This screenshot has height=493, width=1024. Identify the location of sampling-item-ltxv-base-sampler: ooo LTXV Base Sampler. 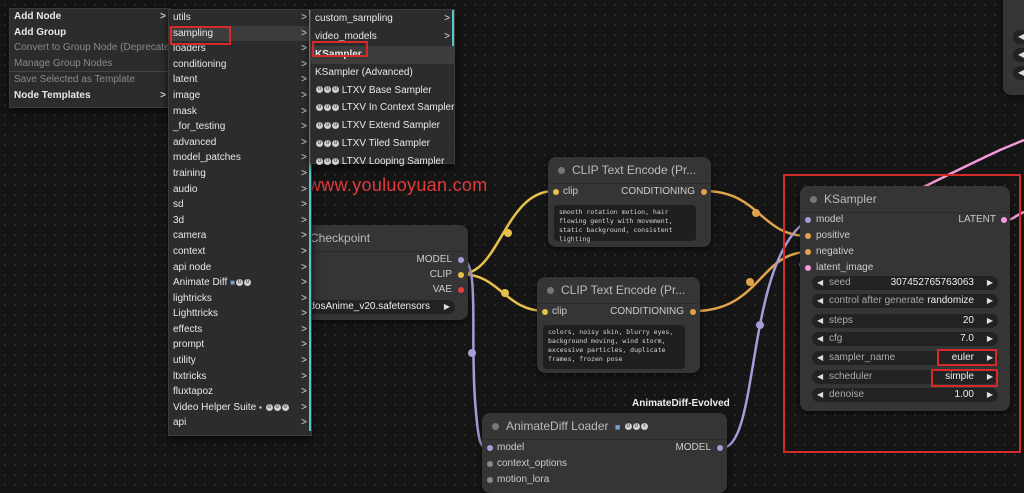
(382, 91).